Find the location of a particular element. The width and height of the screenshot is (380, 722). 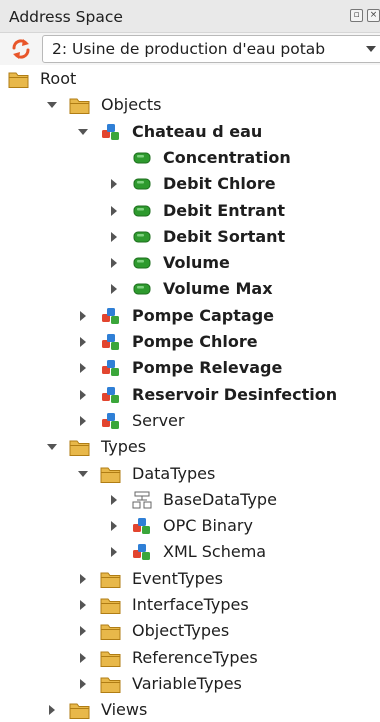

panel-titlebar: Address Space ▫ × is located at coordinates (190, 16).